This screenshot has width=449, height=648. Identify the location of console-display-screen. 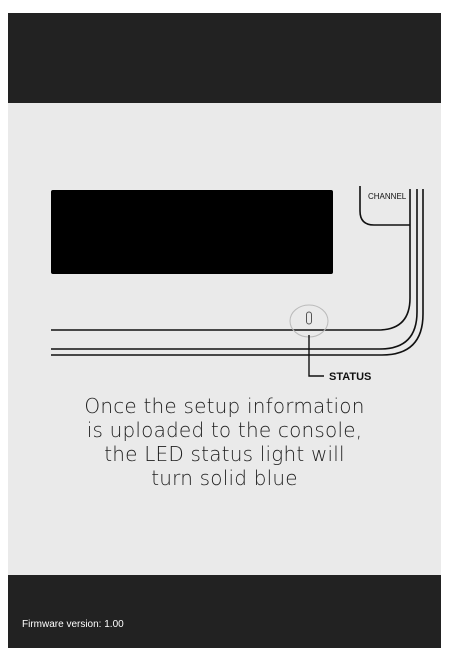
(192, 232).